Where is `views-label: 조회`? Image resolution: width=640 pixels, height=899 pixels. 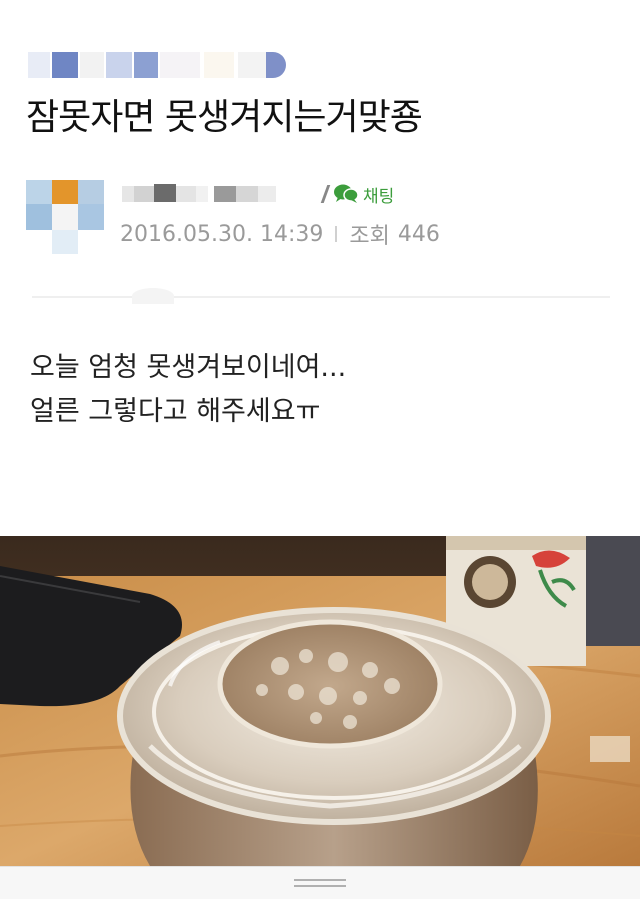
views-label: 조회 is located at coordinates (369, 236).